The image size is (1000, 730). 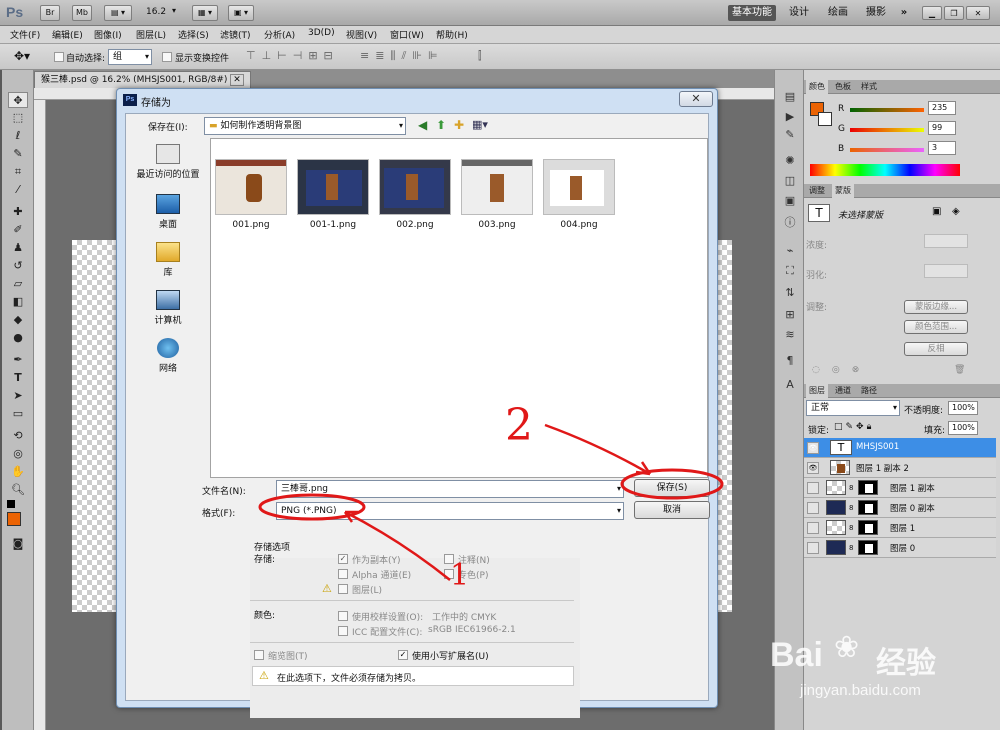 What do you see at coordinates (18, 136) in the screenshot?
I see `lasso-tool-icon: ℓ` at bounding box center [18, 136].